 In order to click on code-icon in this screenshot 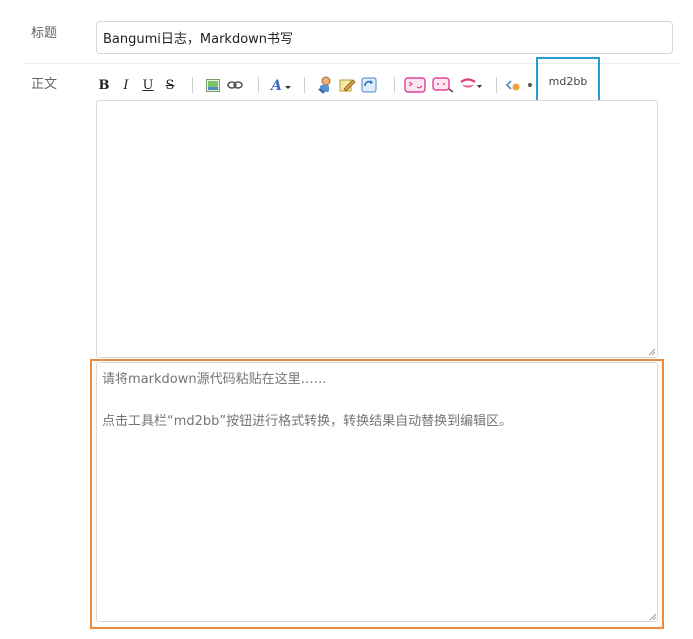, I will do `click(515, 85)`.